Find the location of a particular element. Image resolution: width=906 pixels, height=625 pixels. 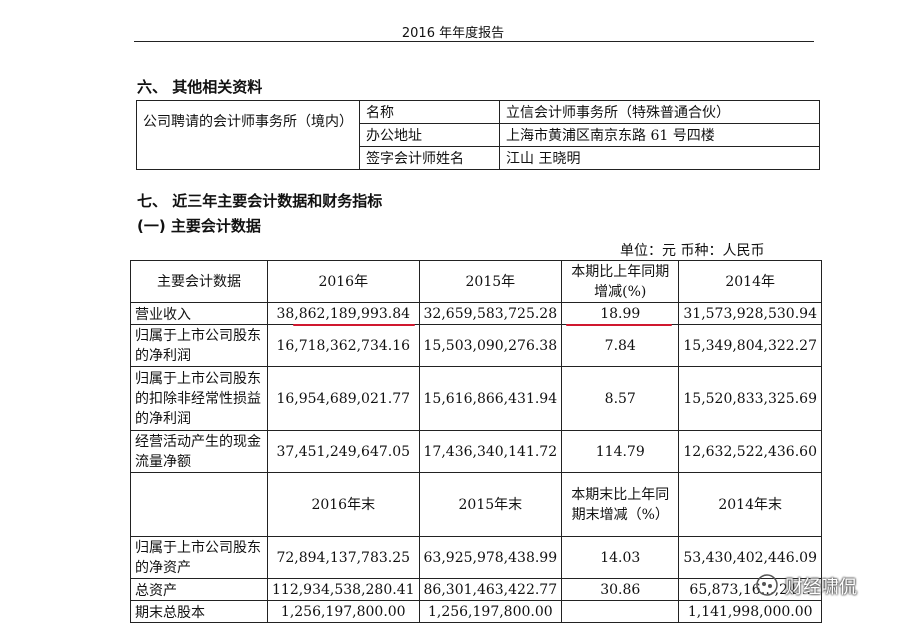

value-cell: 14.03 is located at coordinates (620, 557).